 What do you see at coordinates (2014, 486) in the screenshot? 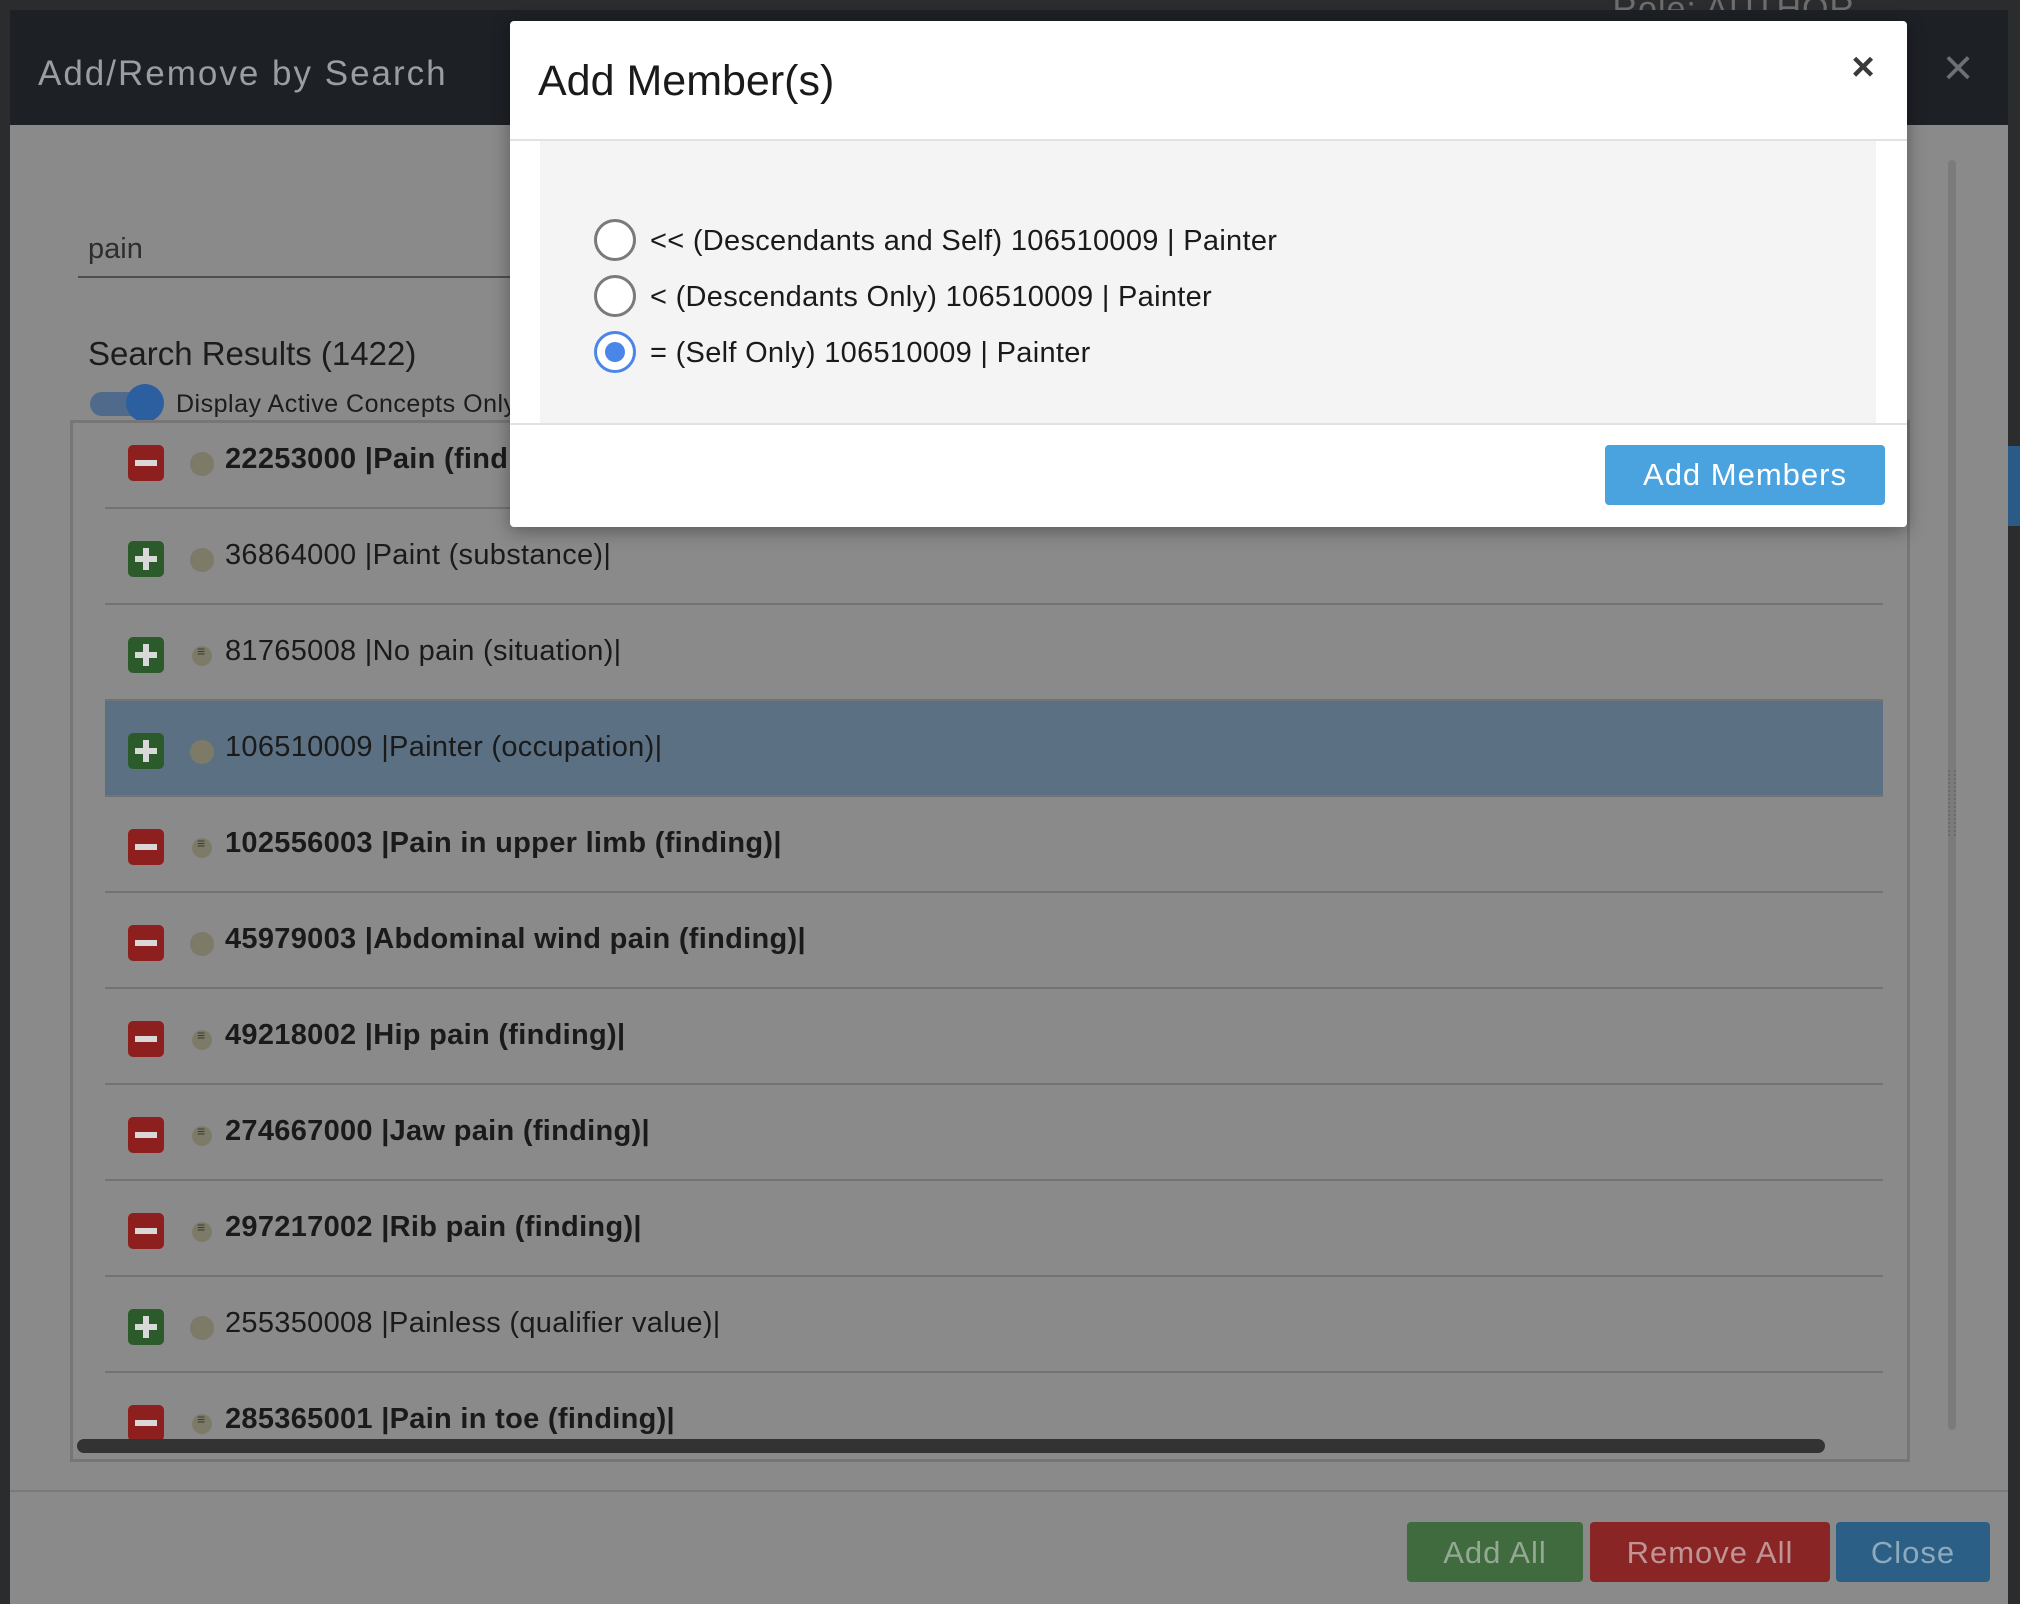
I see `background-accent` at bounding box center [2014, 486].